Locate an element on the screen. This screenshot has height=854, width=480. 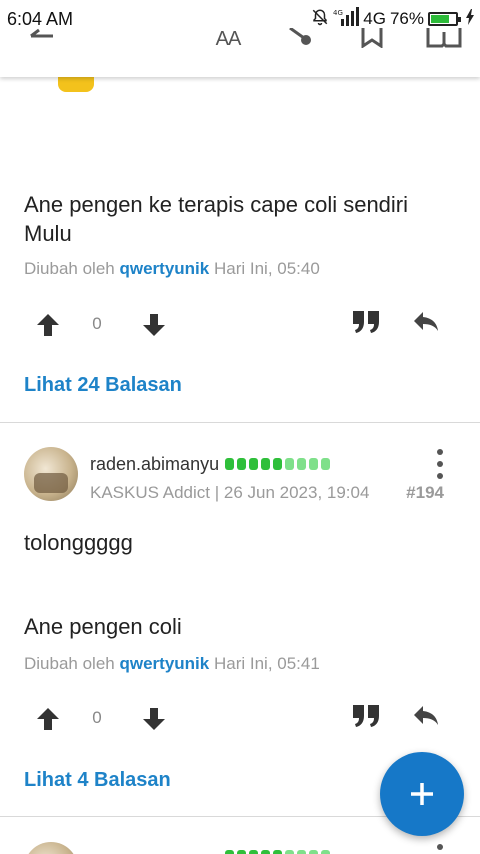
edited-info: Diubah oleh qwertyunik Hari Ini, 05:40 is located at coordinates (172, 269).